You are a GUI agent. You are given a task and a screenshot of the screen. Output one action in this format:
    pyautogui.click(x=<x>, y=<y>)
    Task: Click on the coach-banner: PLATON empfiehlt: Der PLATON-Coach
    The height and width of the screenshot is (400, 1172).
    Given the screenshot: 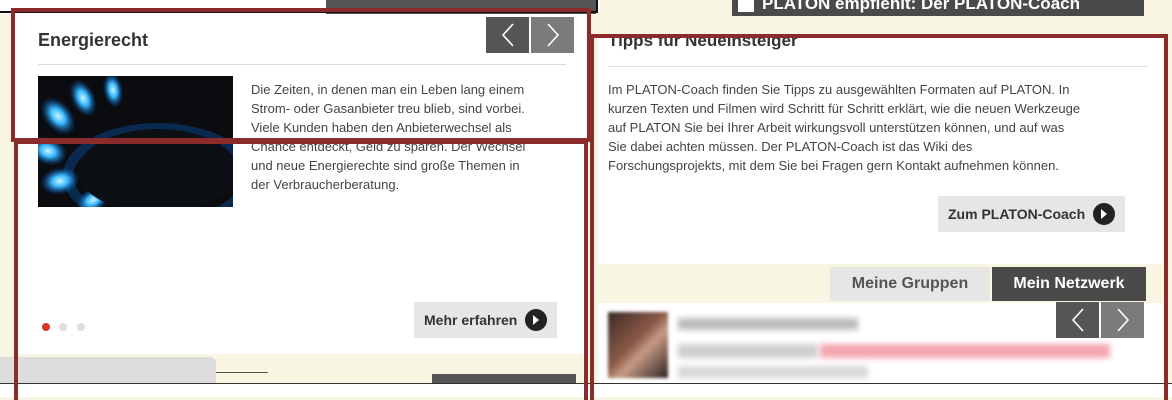 What is the action you would take?
    pyautogui.click(x=938, y=8)
    